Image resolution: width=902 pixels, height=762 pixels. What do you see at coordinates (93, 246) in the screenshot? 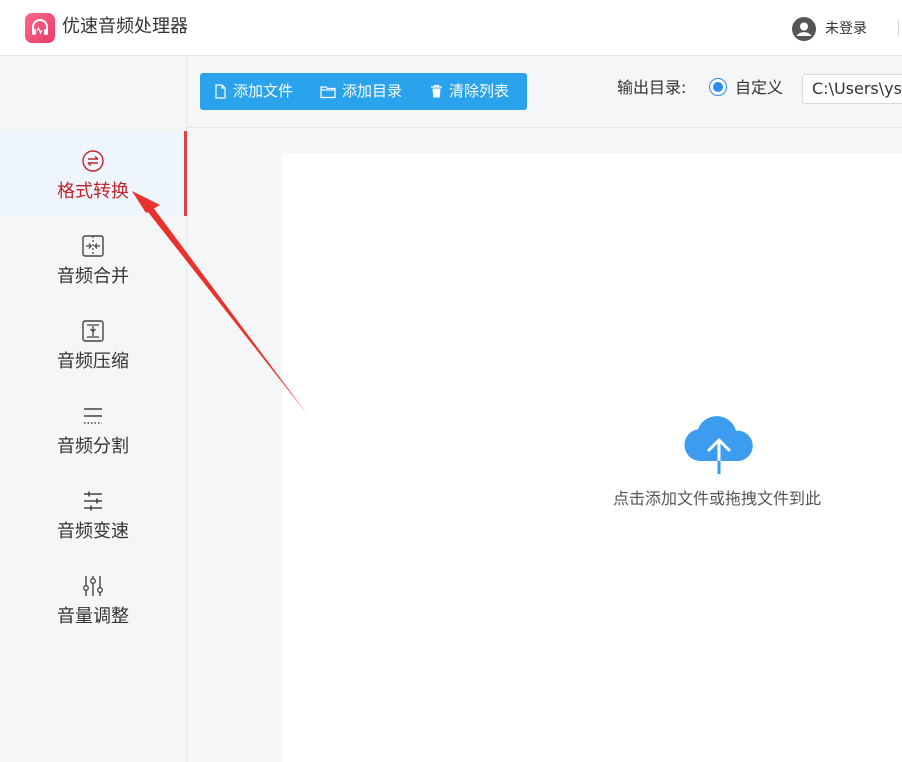
I see `merge-icon` at bounding box center [93, 246].